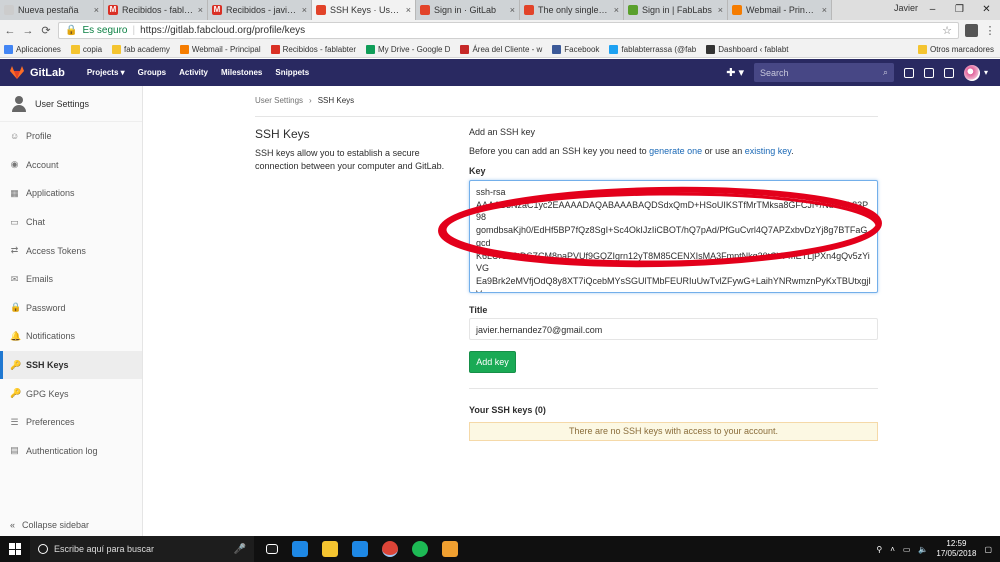  What do you see at coordinates (420, 549) in the screenshot?
I see `spotify-icon` at bounding box center [420, 549].